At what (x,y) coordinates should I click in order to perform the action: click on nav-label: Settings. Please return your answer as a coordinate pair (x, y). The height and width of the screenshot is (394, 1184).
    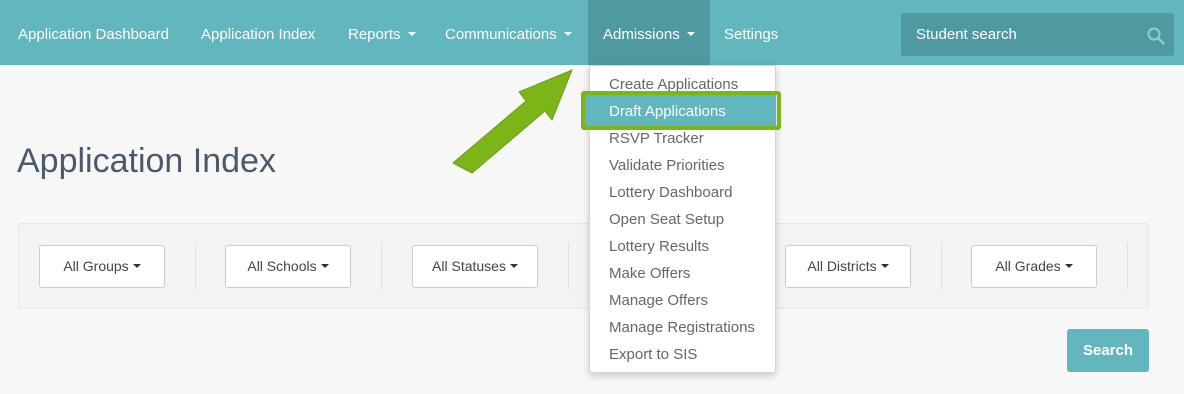
    Looking at the image, I should click on (751, 34).